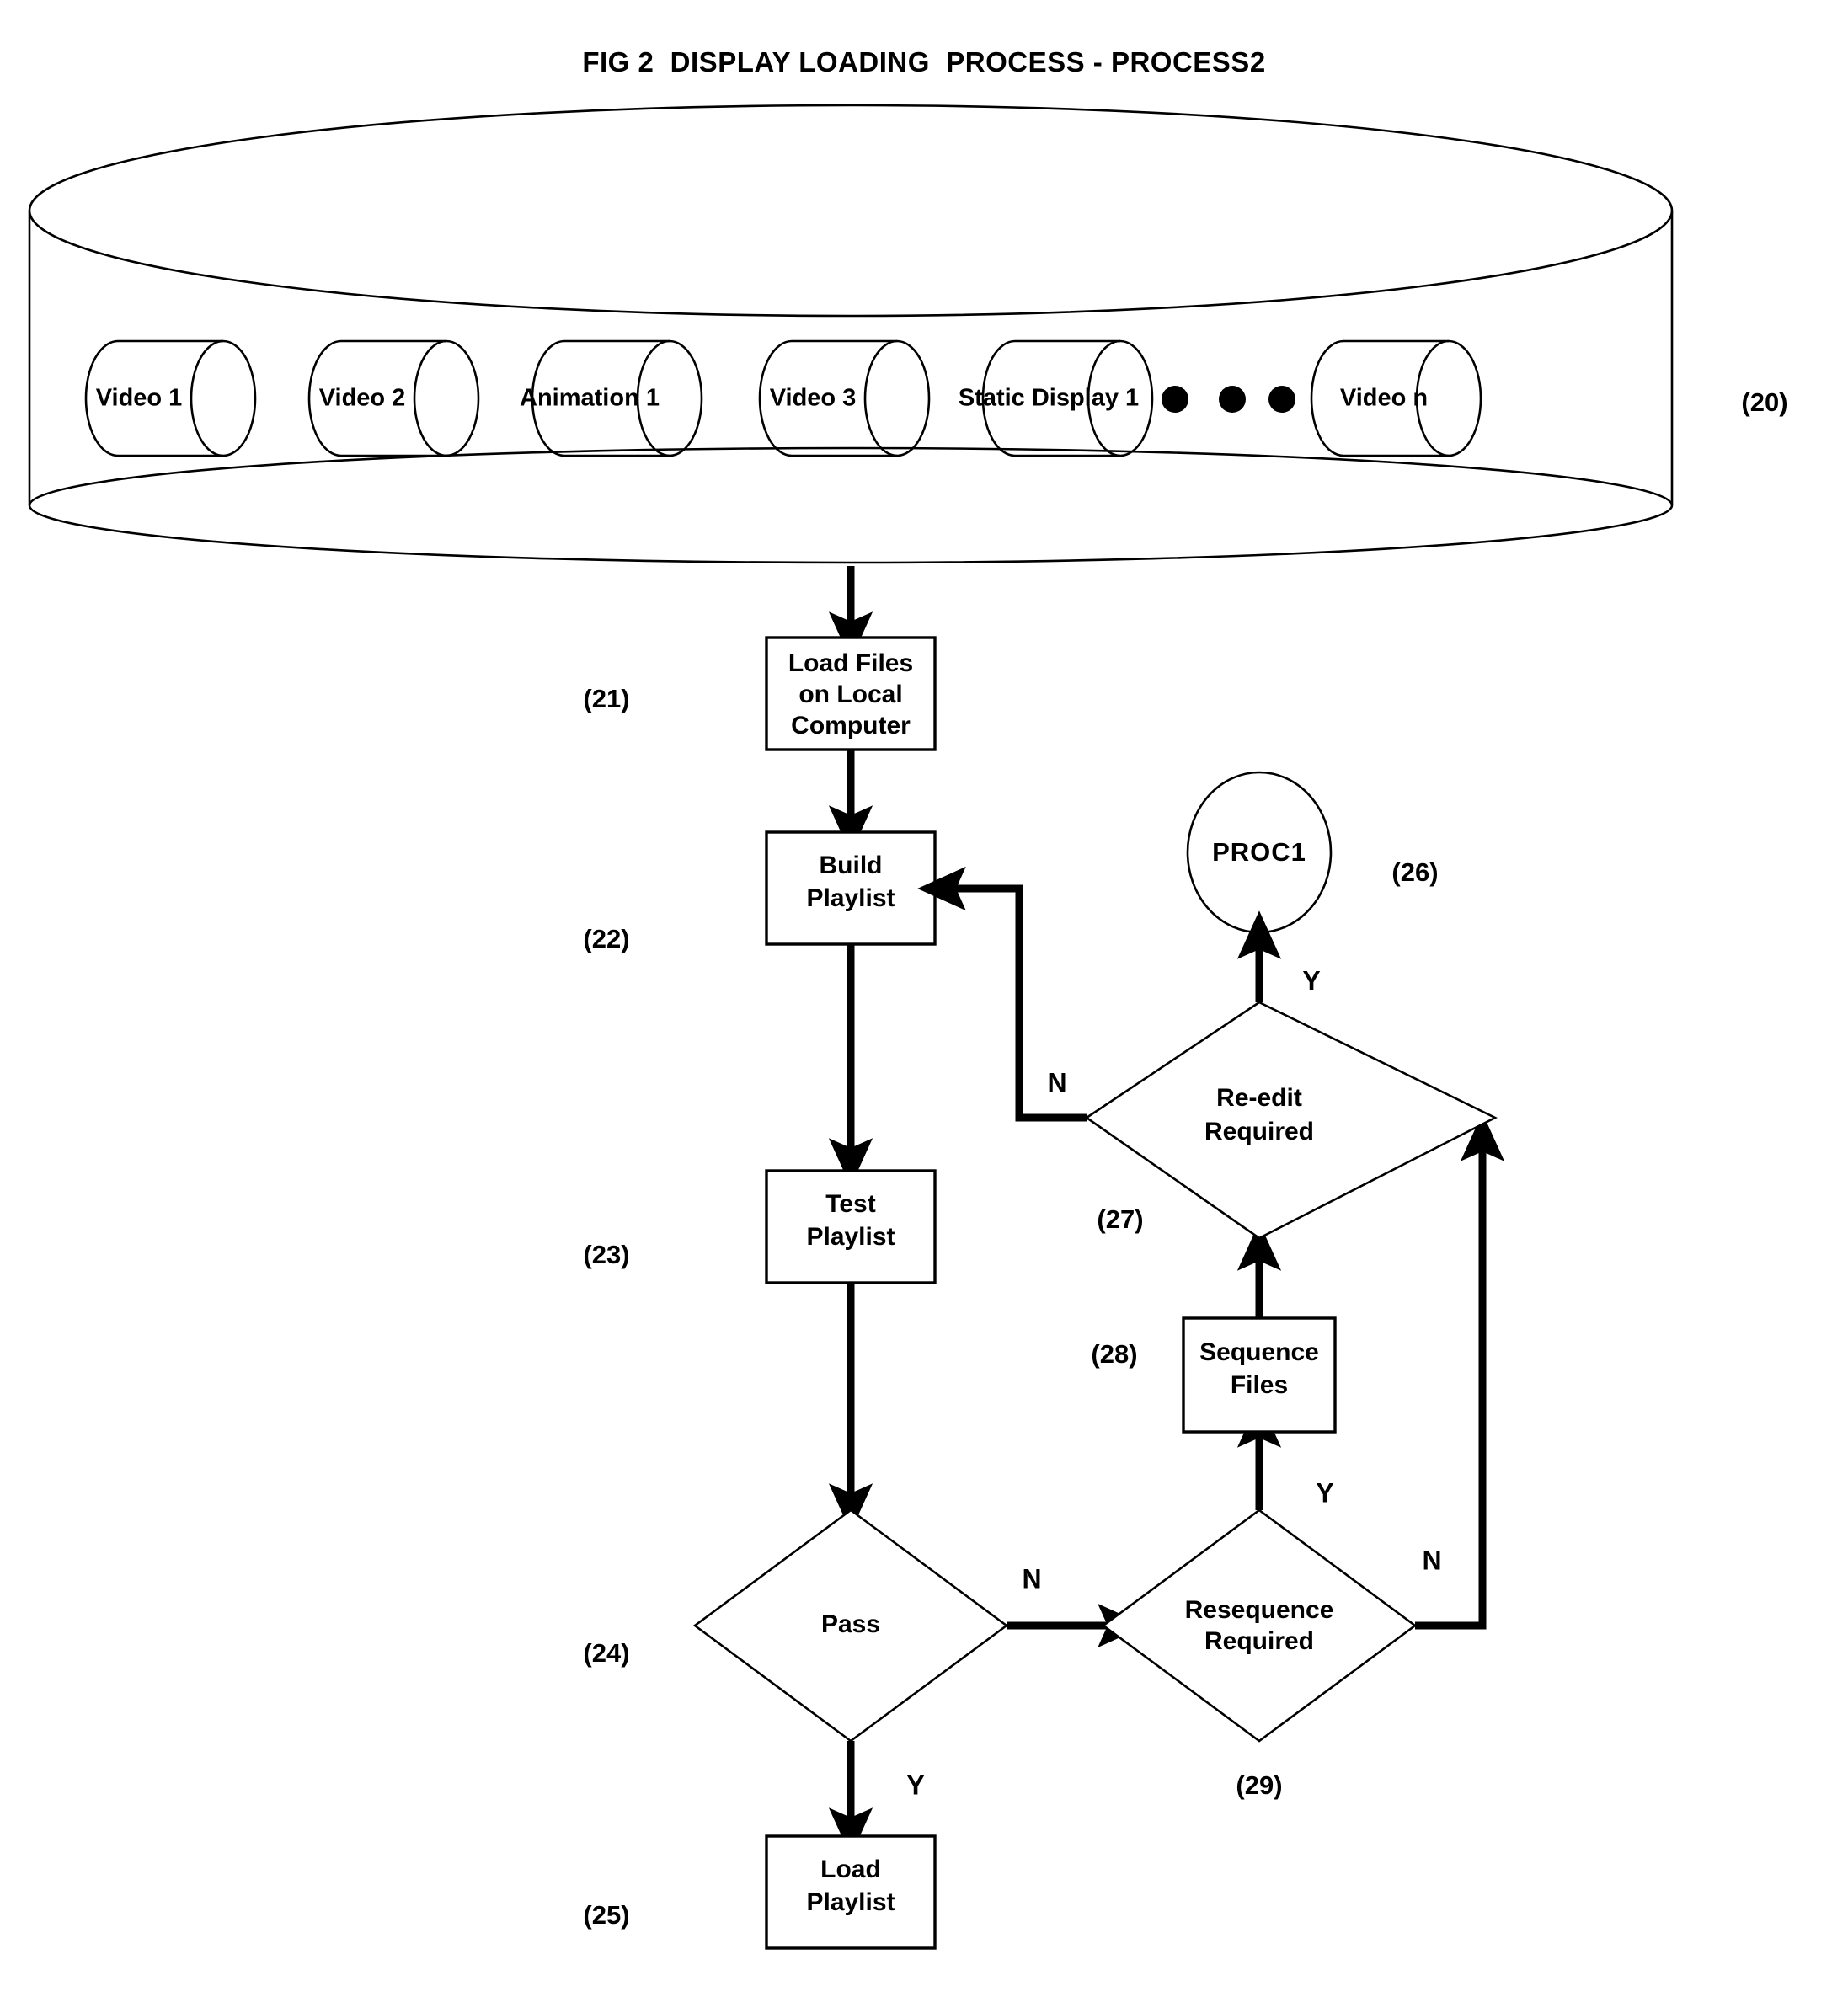  Describe the element at coordinates (1049, 399) in the screenshot. I see `store-item-label: Static Display 1` at that location.